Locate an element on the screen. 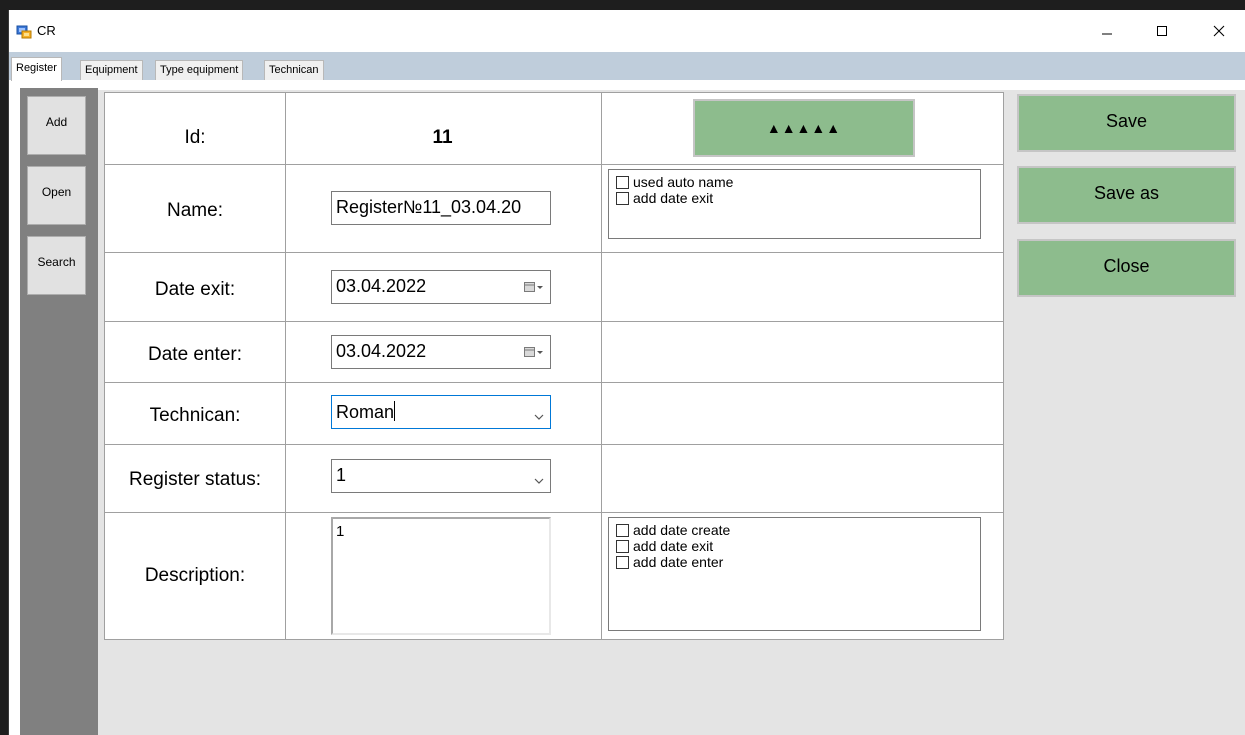 This screenshot has width=1245, height=735. text-caret is located at coordinates (395, 411).